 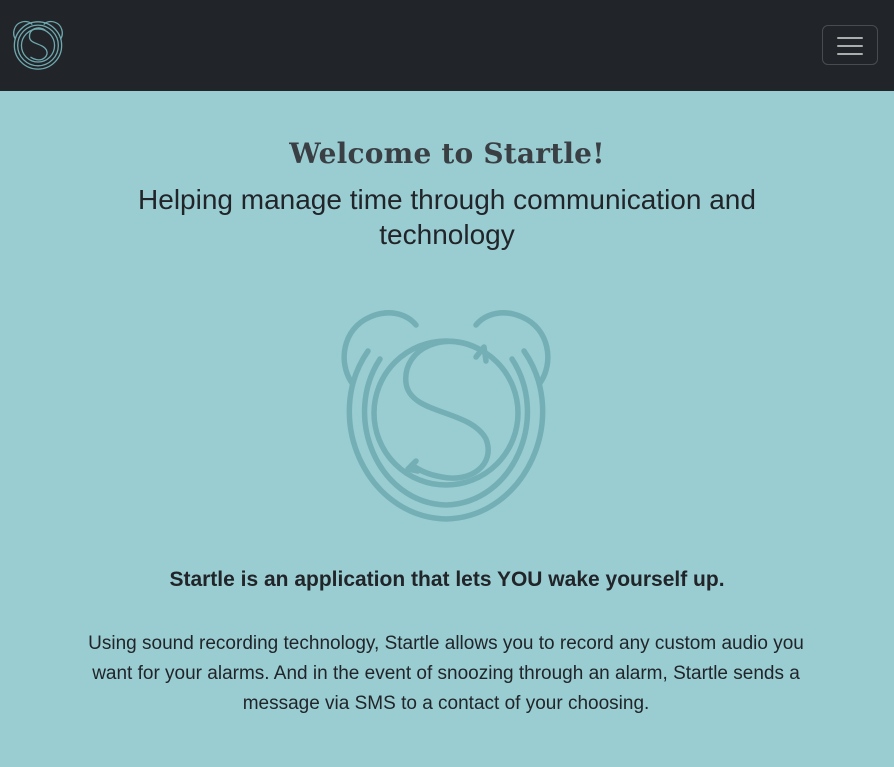 I want to click on startle-hero-logo, so click(x=446, y=415).